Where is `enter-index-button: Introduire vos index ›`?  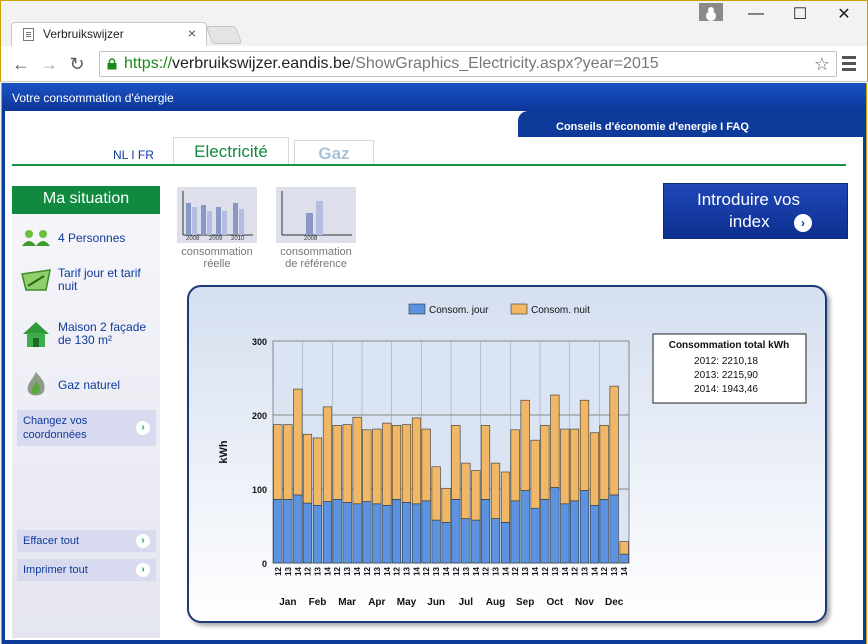 enter-index-button: Introduire vos index › is located at coordinates (755, 211).